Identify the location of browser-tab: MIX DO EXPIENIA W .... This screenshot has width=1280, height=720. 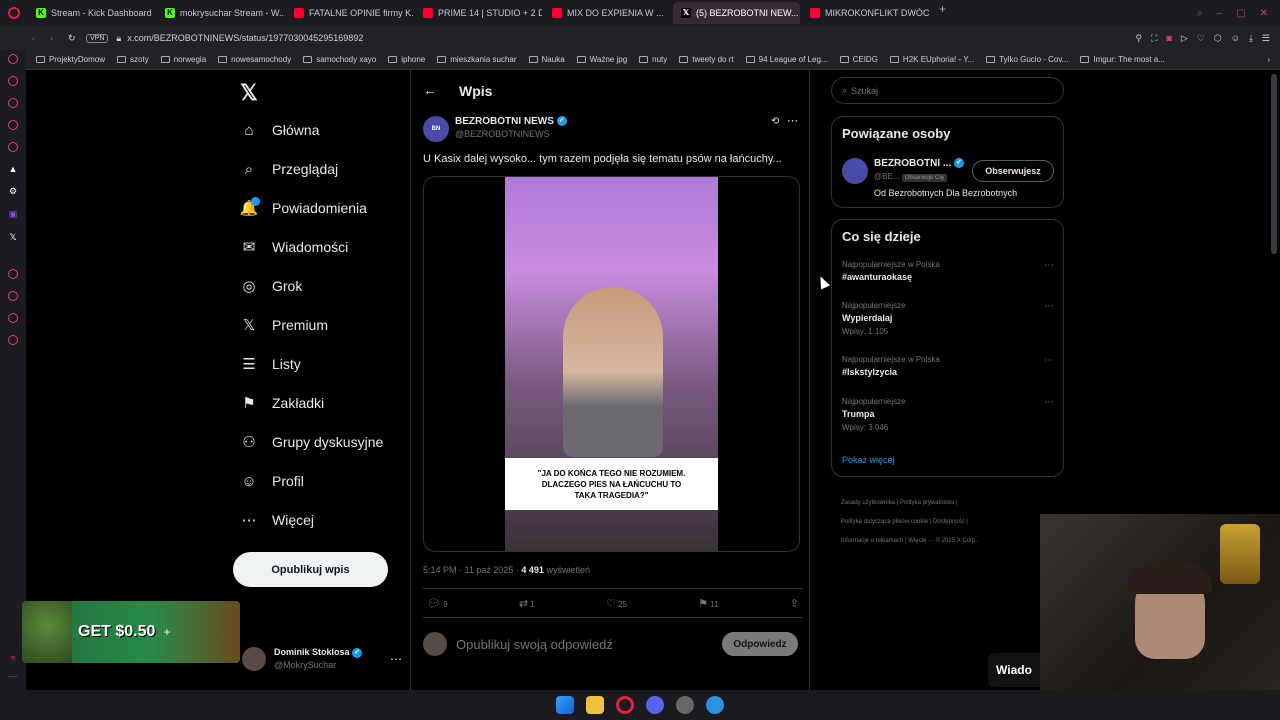
(607, 13).